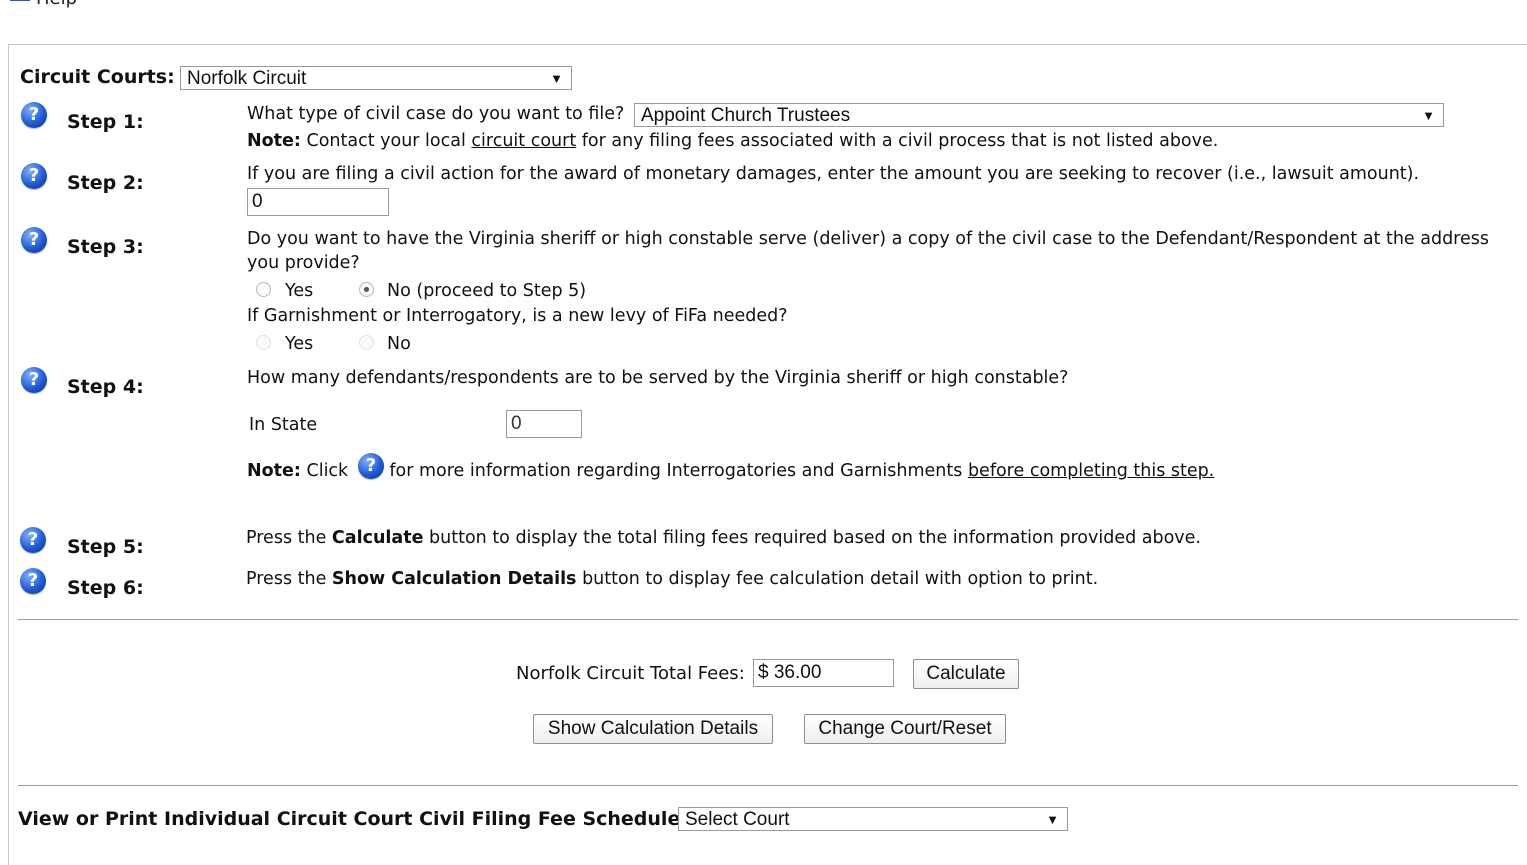  I want to click on circuit-court-selected-value: Norfolk Circuit, so click(247, 78).